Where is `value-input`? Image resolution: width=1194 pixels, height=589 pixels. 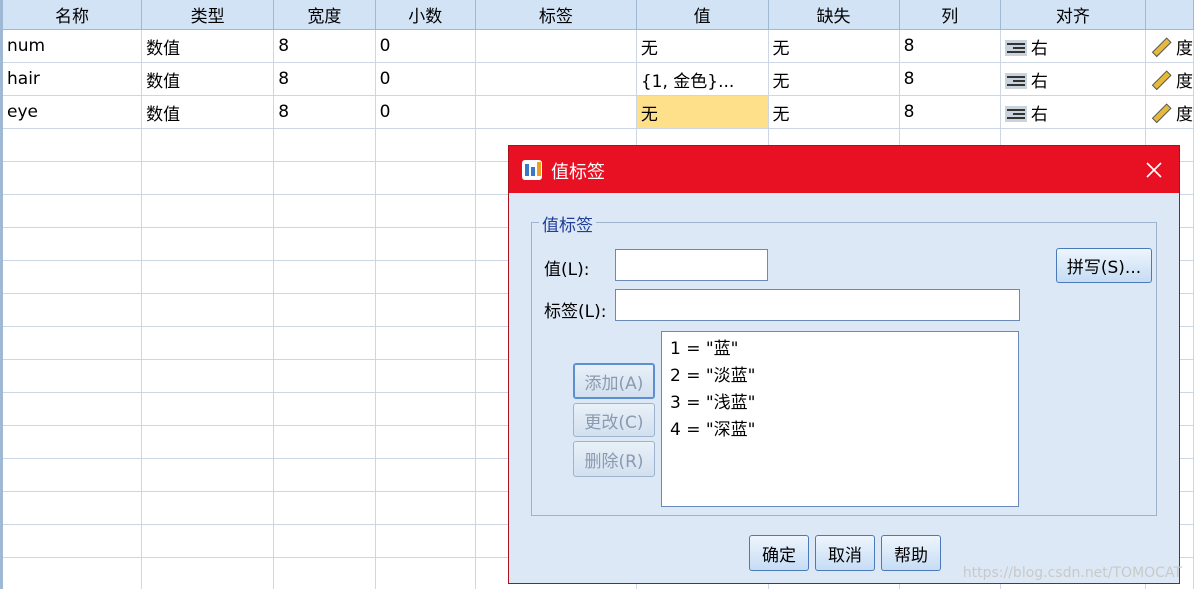 value-input is located at coordinates (691, 265).